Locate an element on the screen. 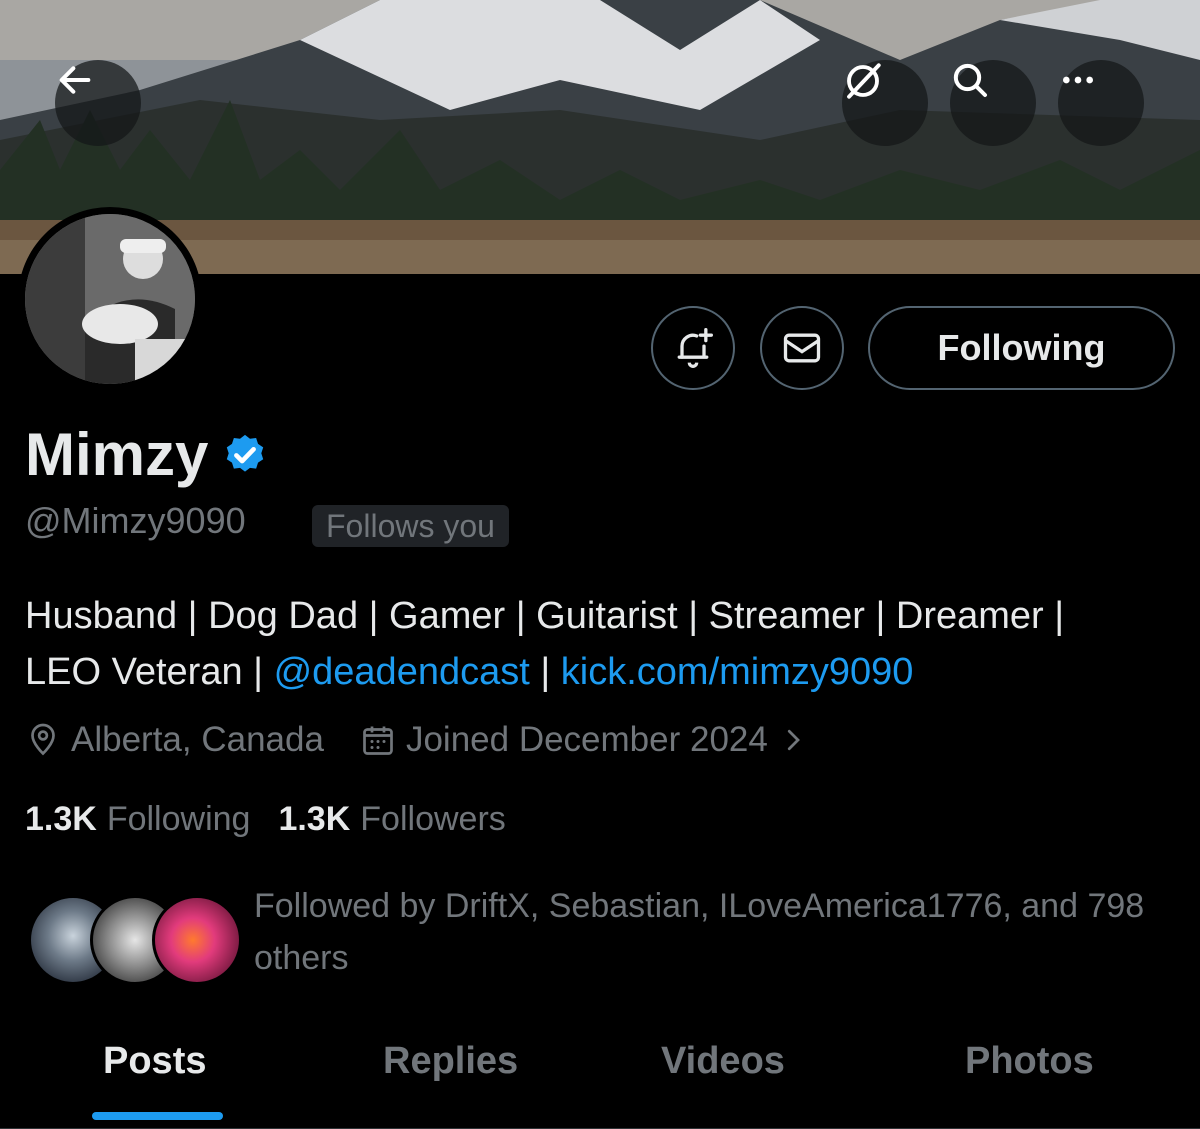 Image resolution: width=1200 pixels, height=1129 pixels. profile-meta: Alberta, Canada Joined December 2024 is located at coordinates (434, 740).